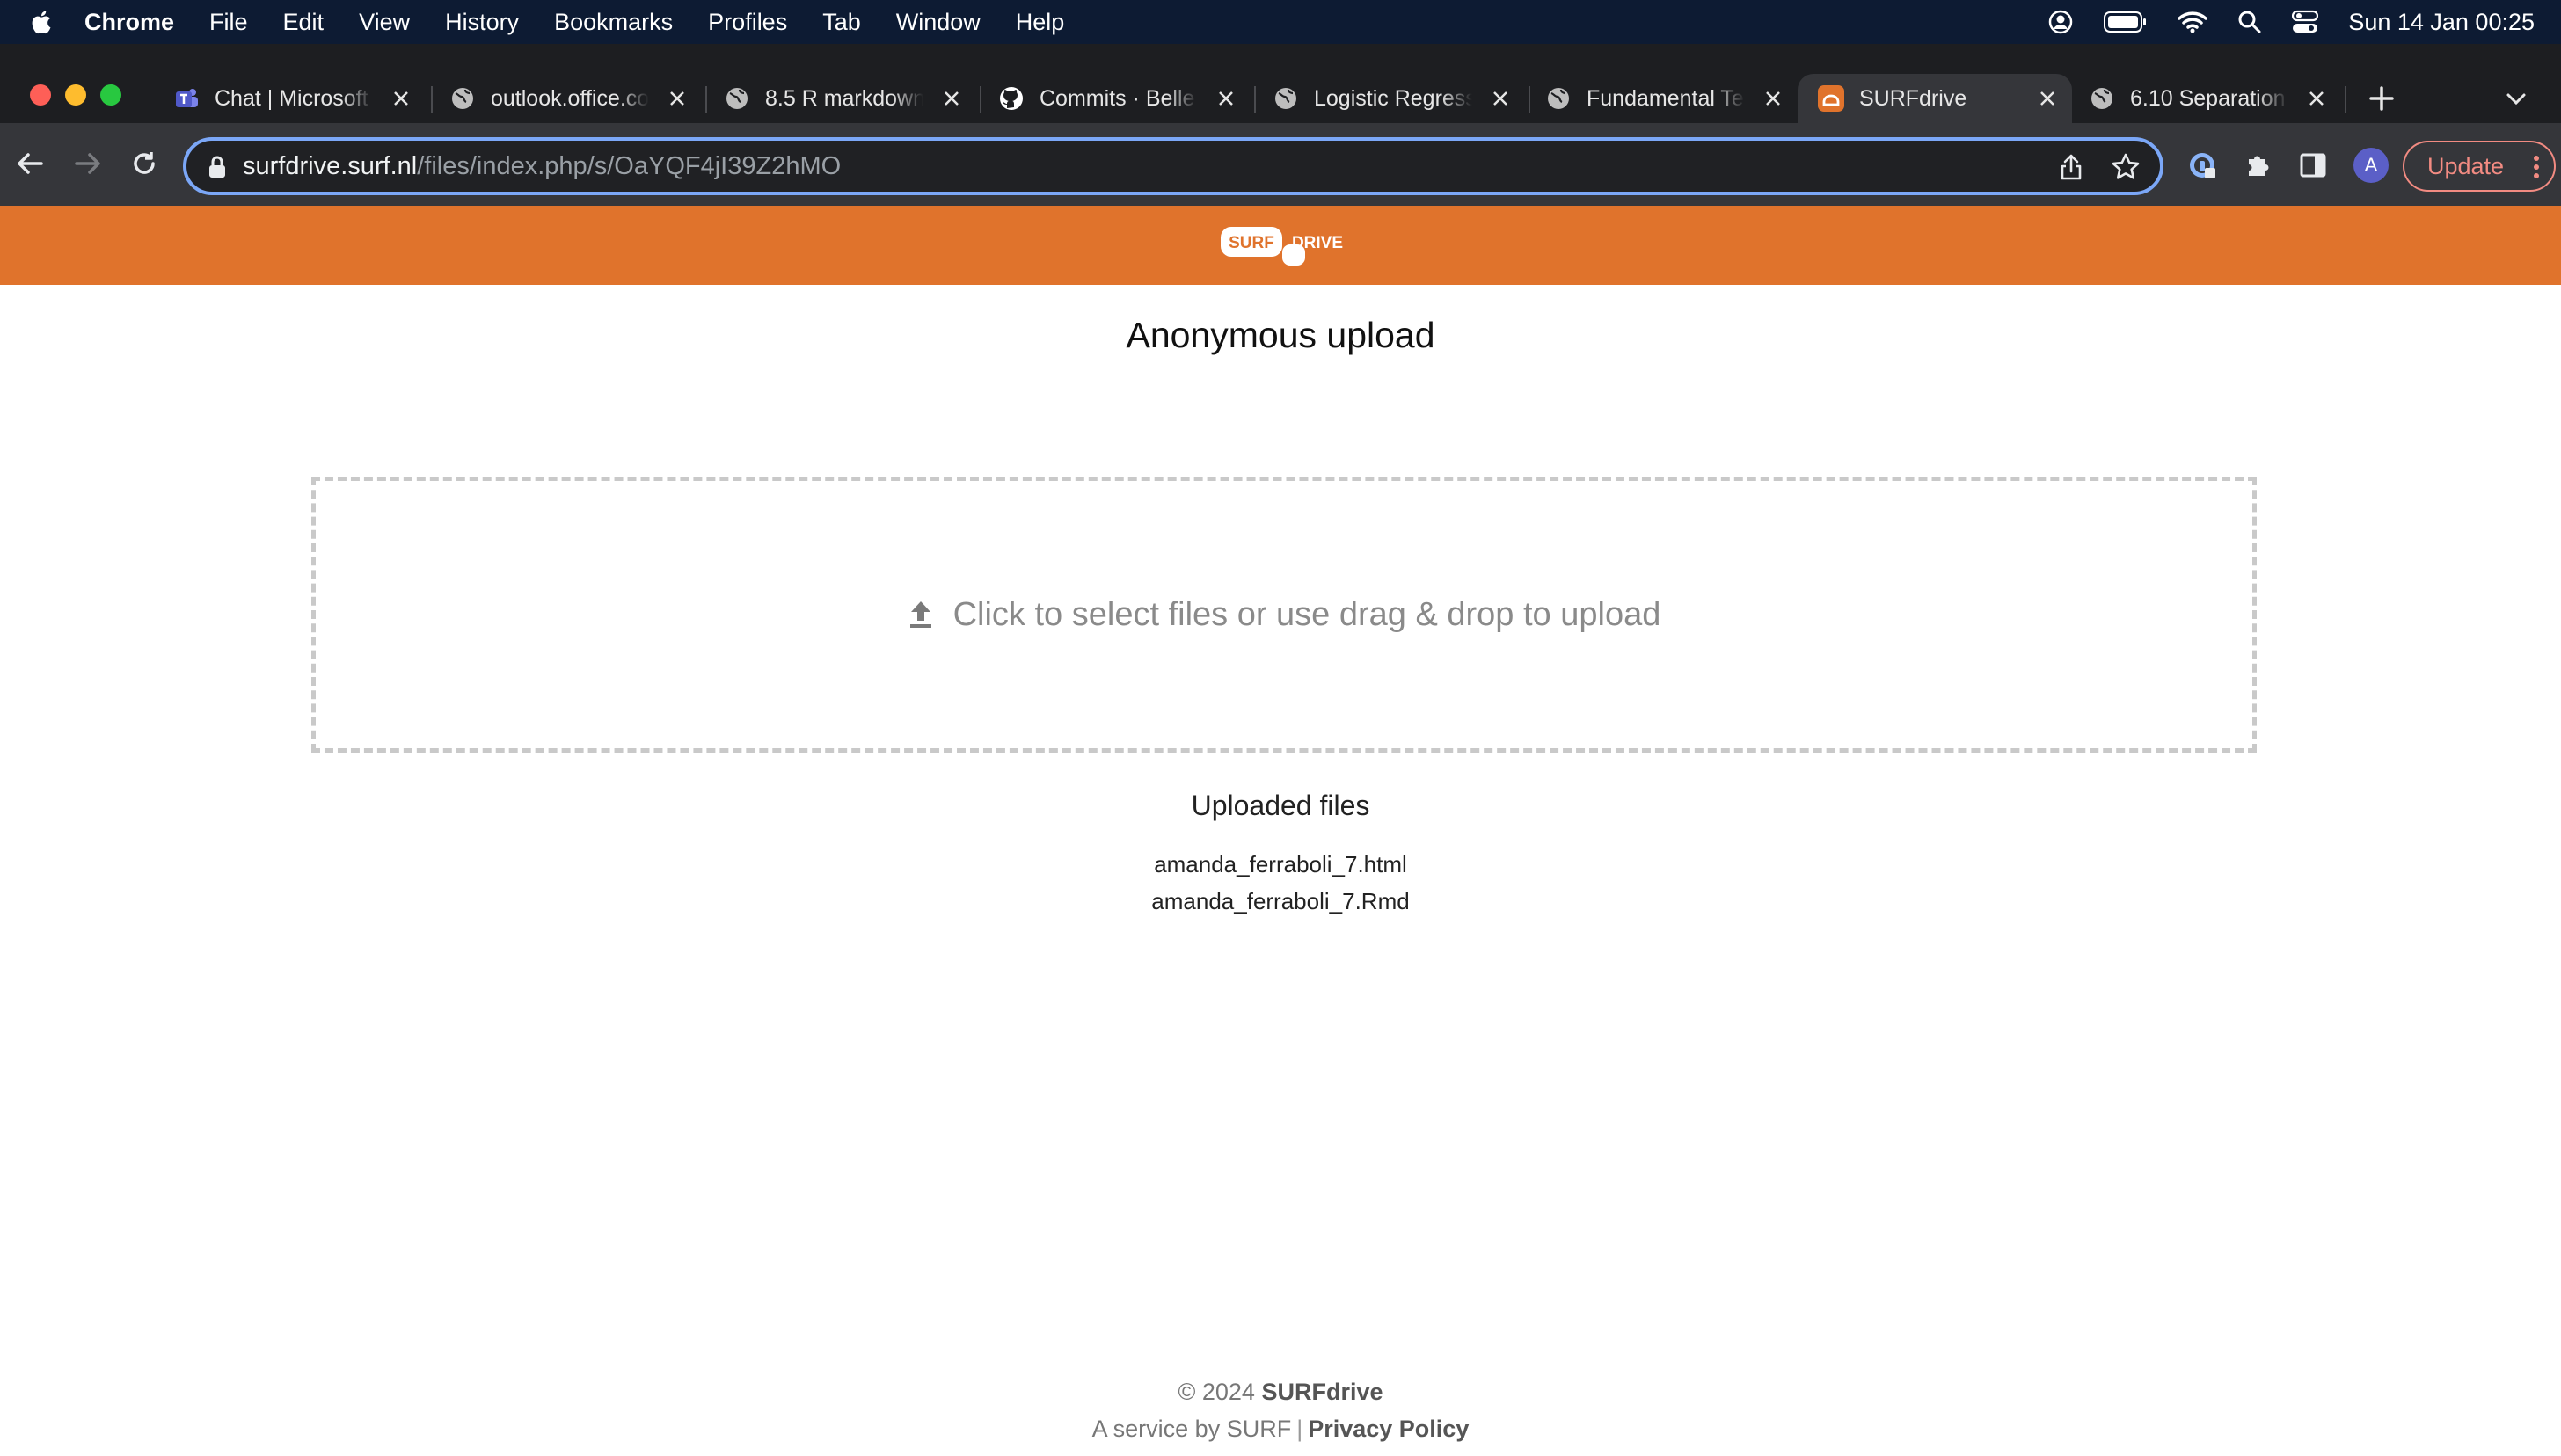  I want to click on password-manager-extension-icon, so click(2202, 165).